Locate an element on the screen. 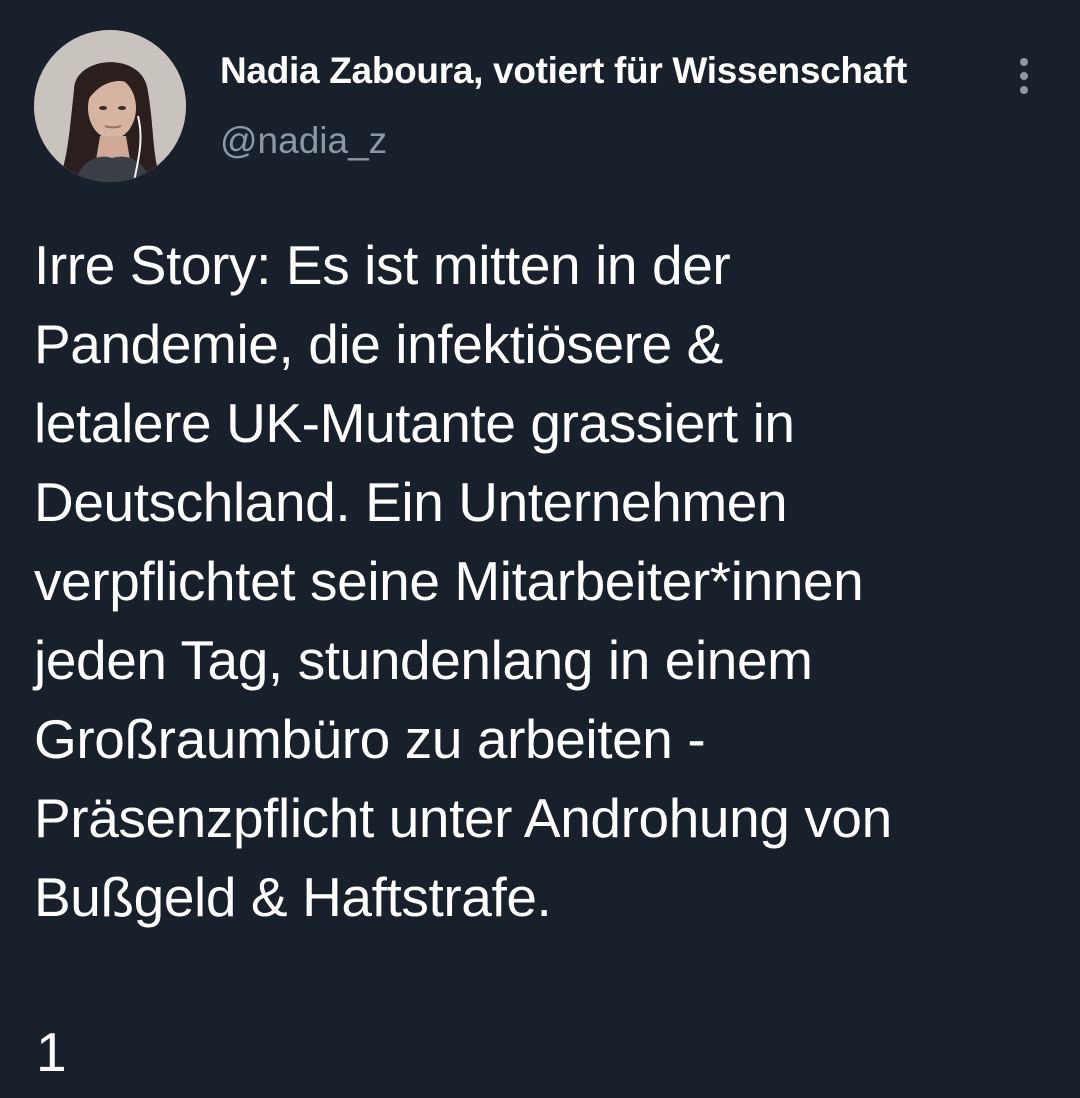 This screenshot has height=1098, width=1080. more-options-button is located at coordinates (1024, 76).